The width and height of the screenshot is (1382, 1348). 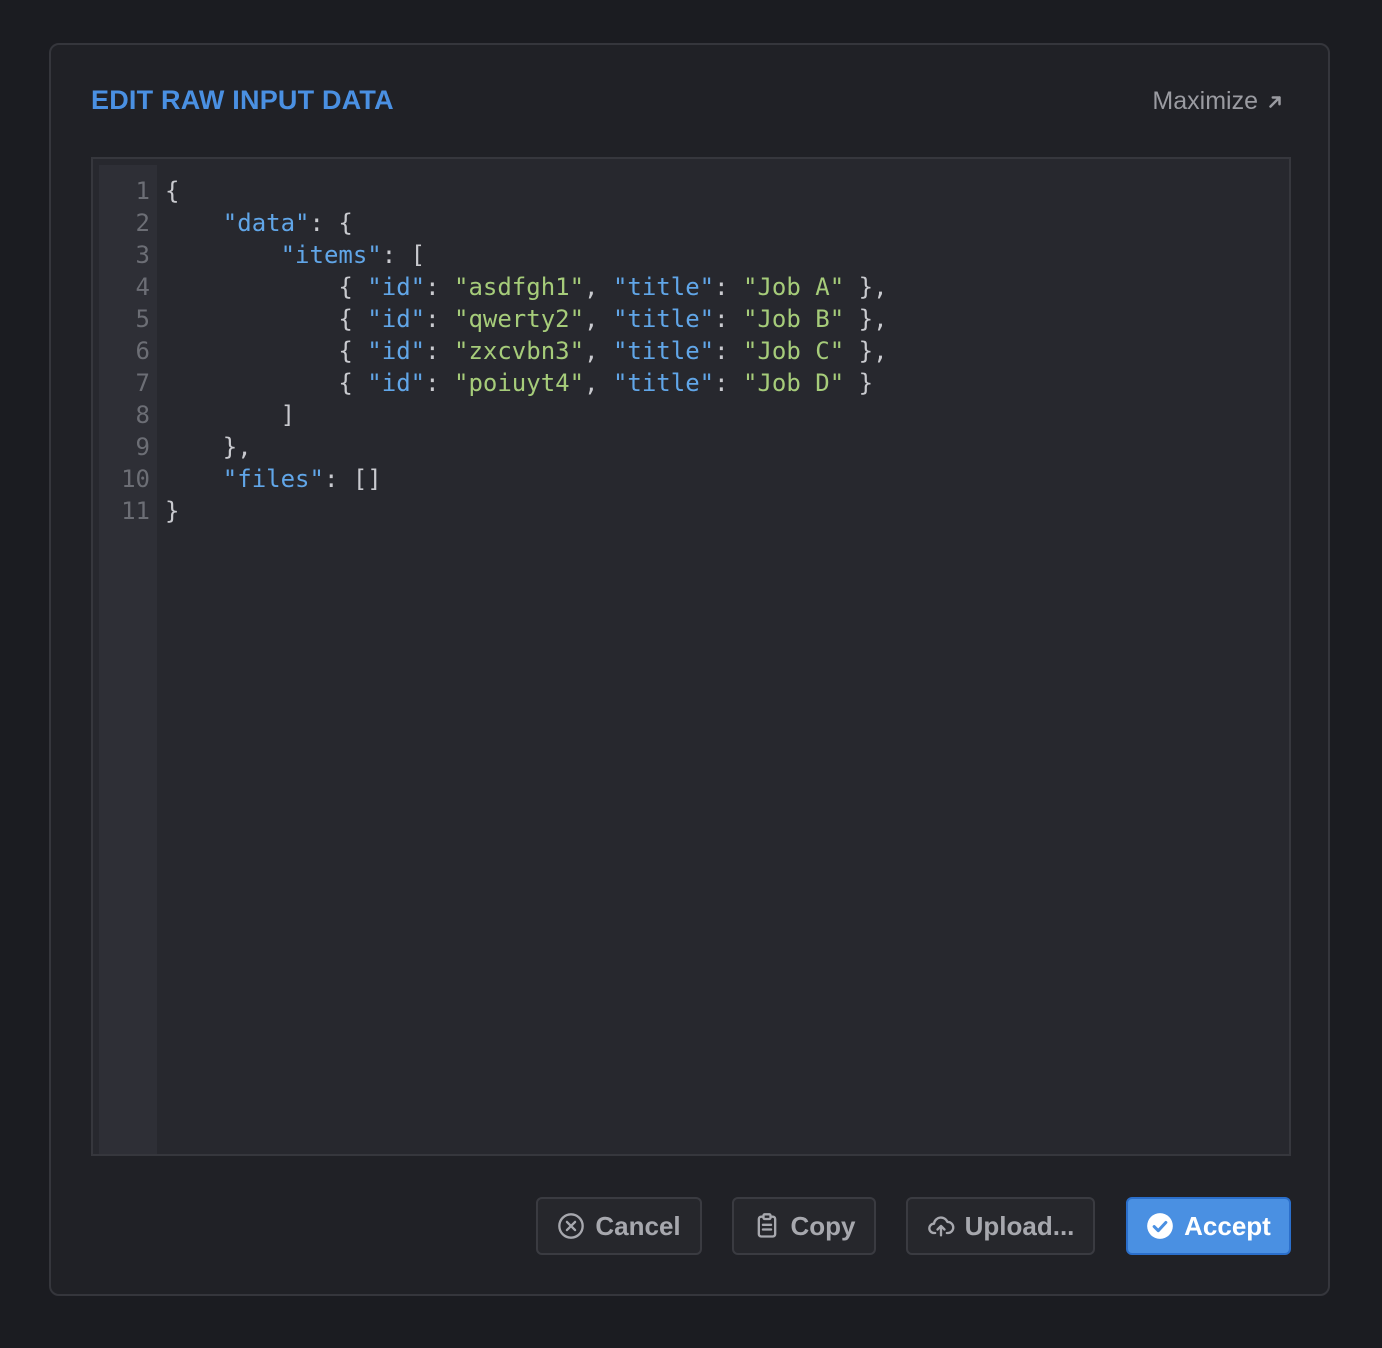 What do you see at coordinates (823, 1225) in the screenshot?
I see `copy-label: Copy` at bounding box center [823, 1225].